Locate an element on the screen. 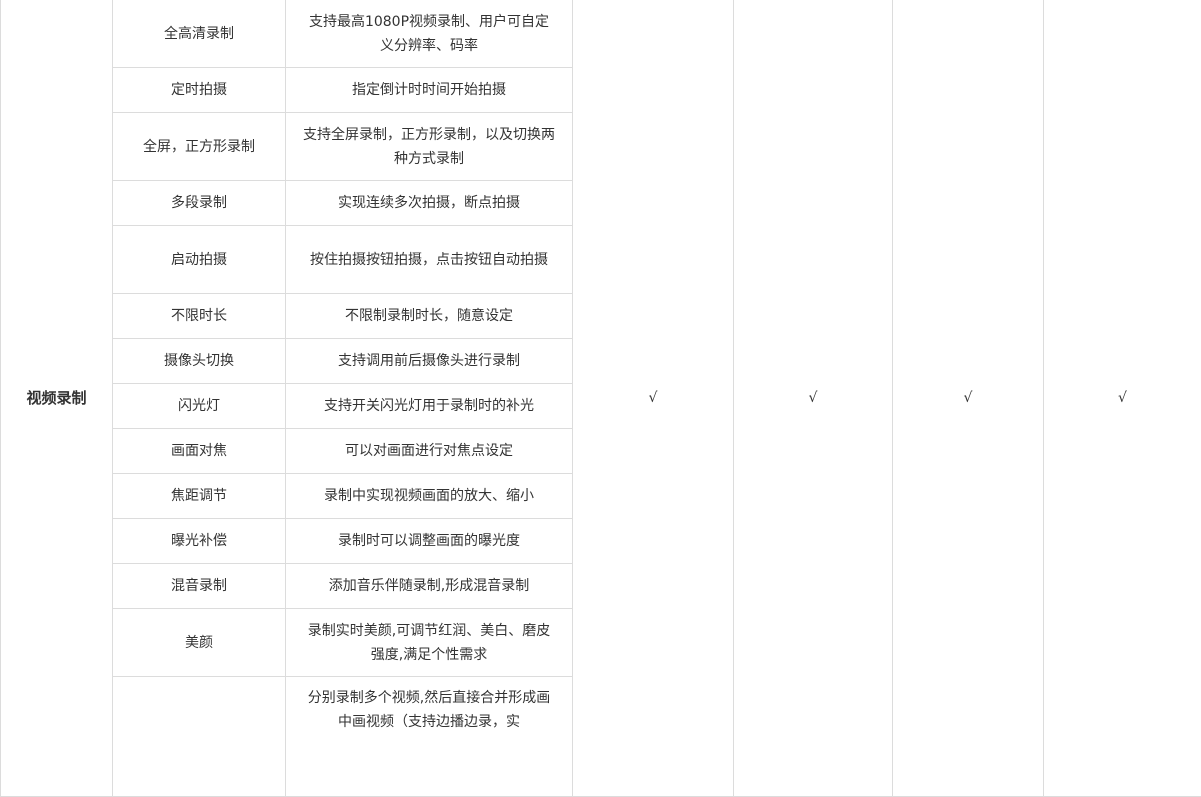  feature-description: 指定倒计时时间开始拍摄 is located at coordinates (429, 90).